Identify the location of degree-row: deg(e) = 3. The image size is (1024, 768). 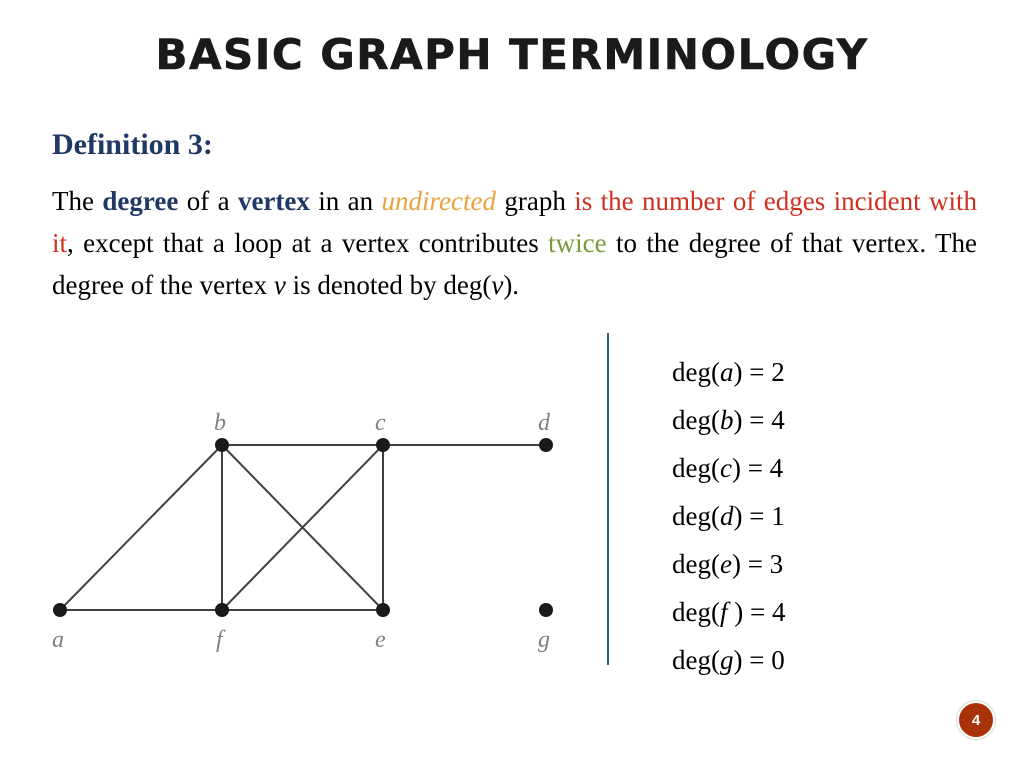
(728, 564).